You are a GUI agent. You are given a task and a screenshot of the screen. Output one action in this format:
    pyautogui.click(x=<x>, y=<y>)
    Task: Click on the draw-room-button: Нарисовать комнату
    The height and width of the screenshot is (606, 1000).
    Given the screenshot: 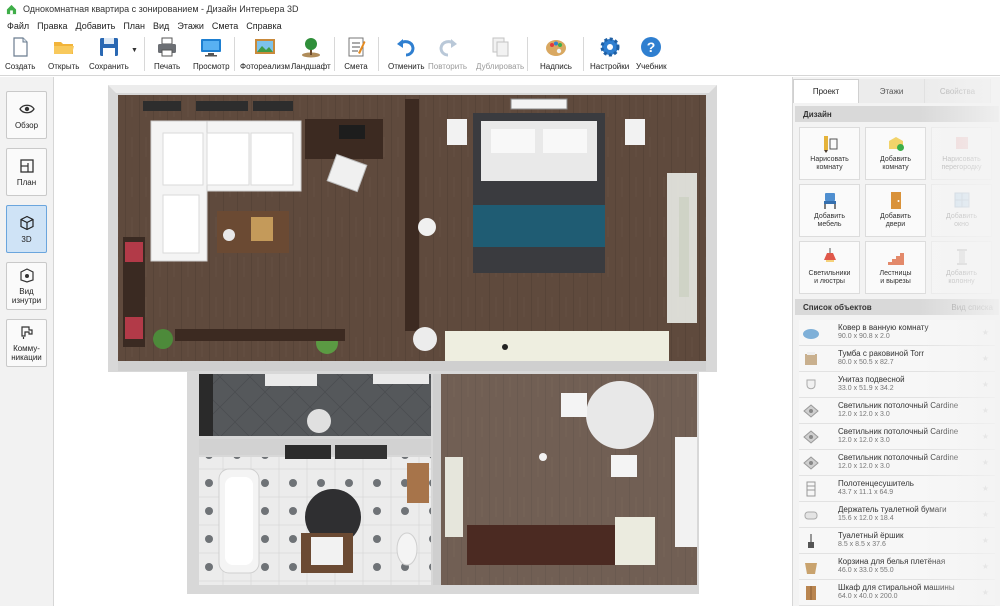 What is the action you would take?
    pyautogui.click(x=829, y=153)
    